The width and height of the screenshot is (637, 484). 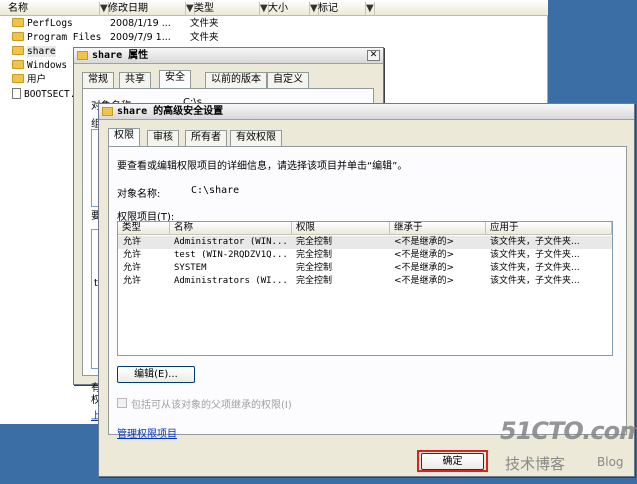 I want to click on tab-sharing: 共享, so click(x=135, y=80).